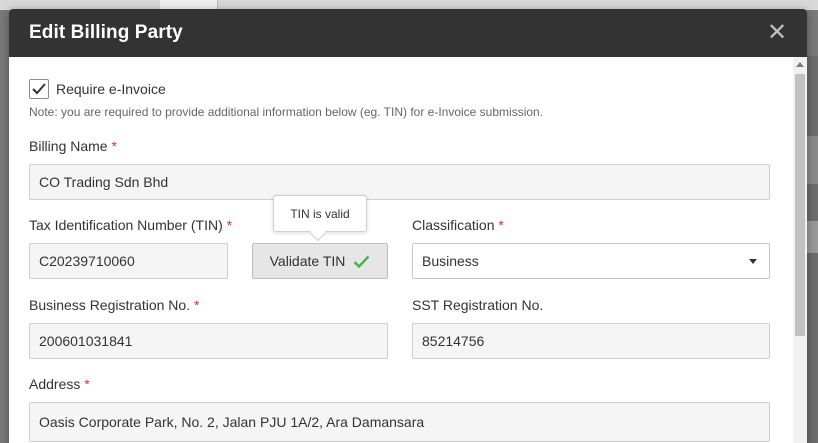 The height and width of the screenshot is (443, 818). What do you see at coordinates (800, 64) in the screenshot?
I see `scroll-up-arrow-icon` at bounding box center [800, 64].